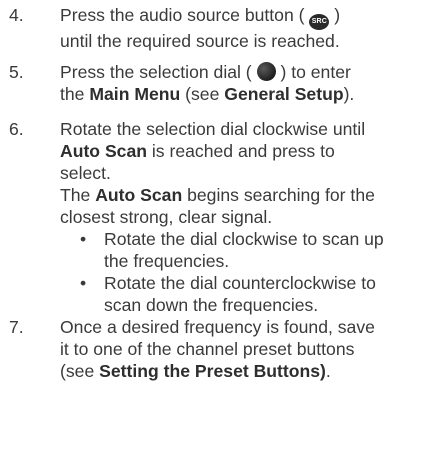  Describe the element at coordinates (85, 173) in the screenshot. I see `step-line: select.` at that location.